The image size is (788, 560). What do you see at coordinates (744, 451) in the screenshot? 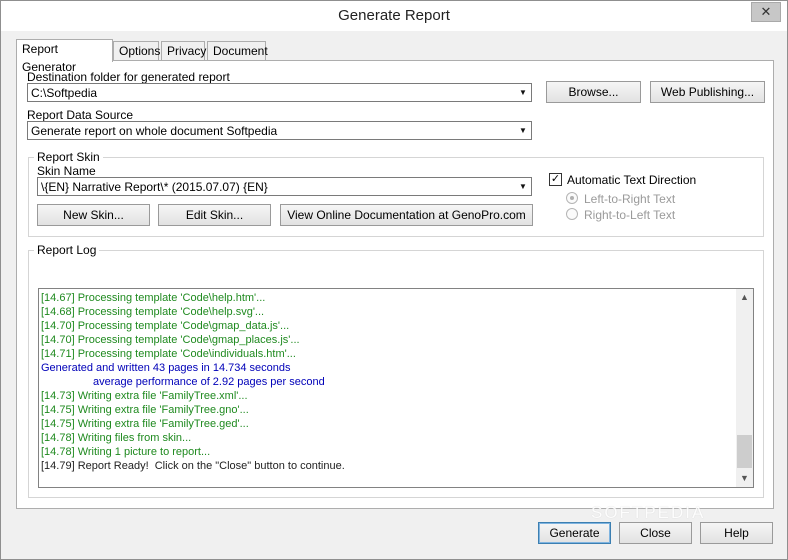
I see `scroll-thumb` at bounding box center [744, 451].